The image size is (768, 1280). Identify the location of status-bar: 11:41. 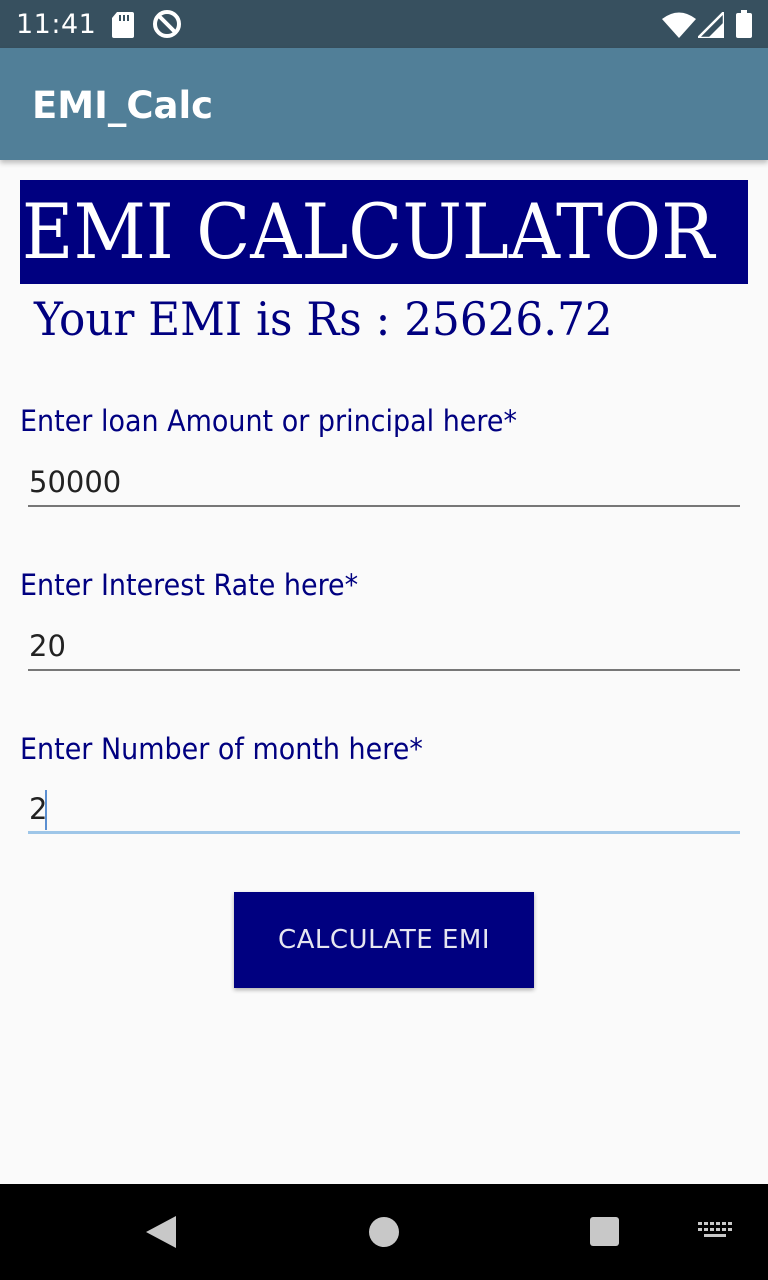
(384, 24).